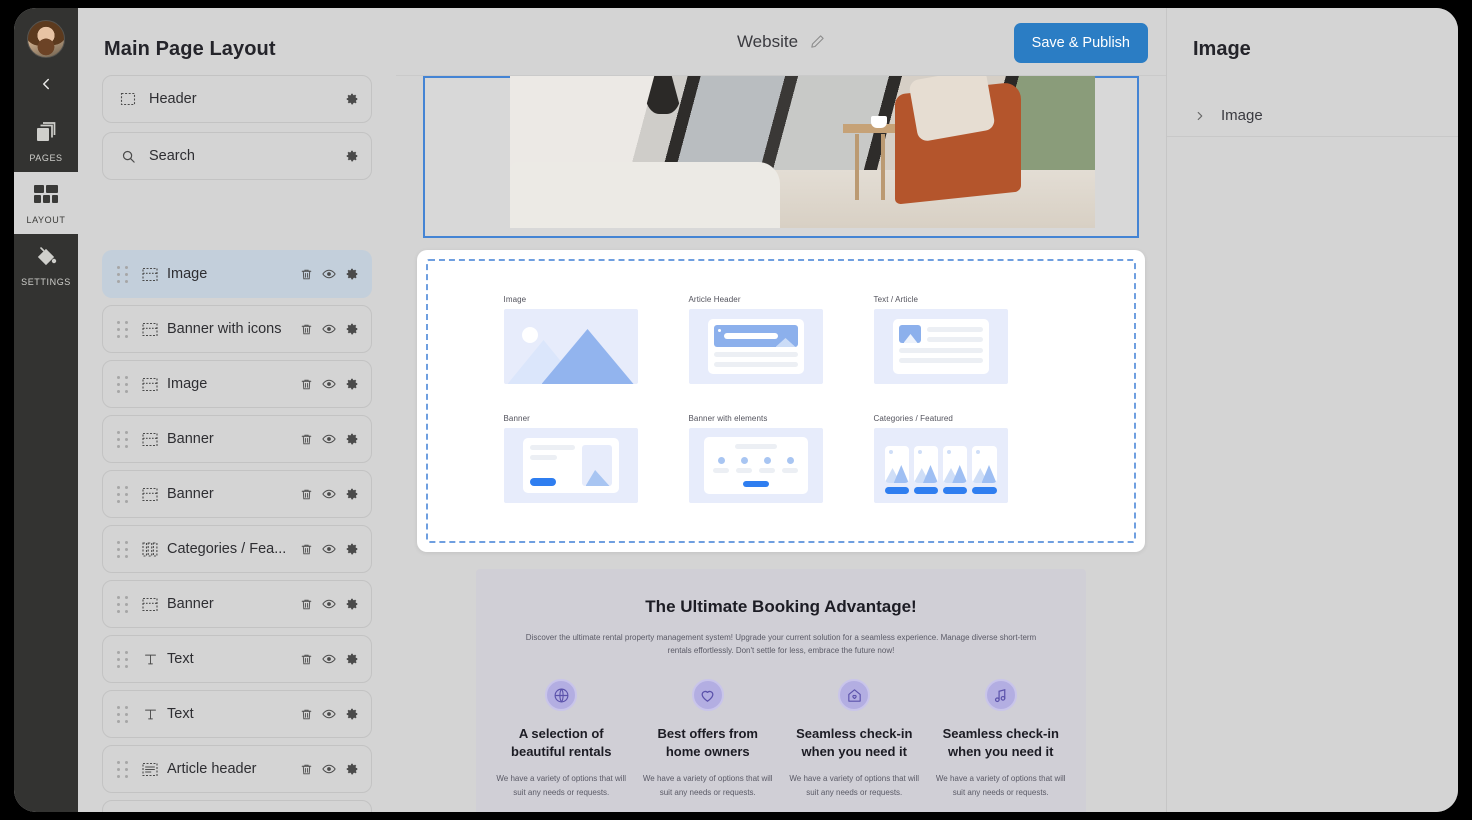  I want to click on block-label: Banner, so click(190, 494).